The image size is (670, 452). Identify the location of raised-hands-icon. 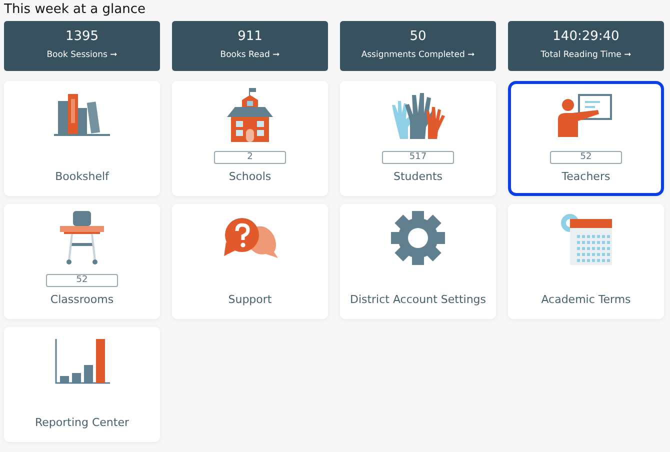
(418, 115).